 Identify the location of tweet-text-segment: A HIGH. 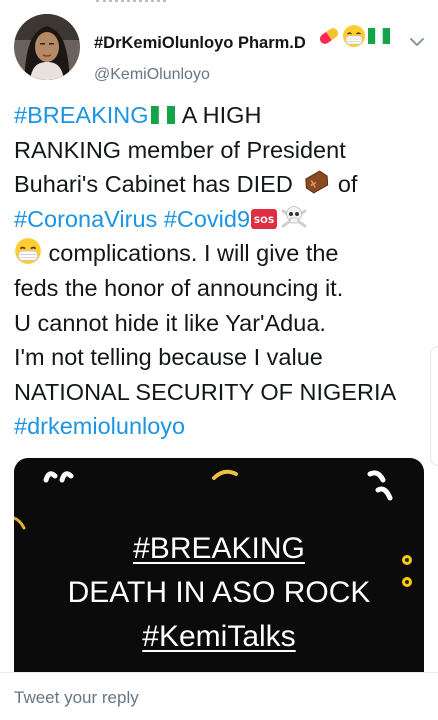
(219, 115).